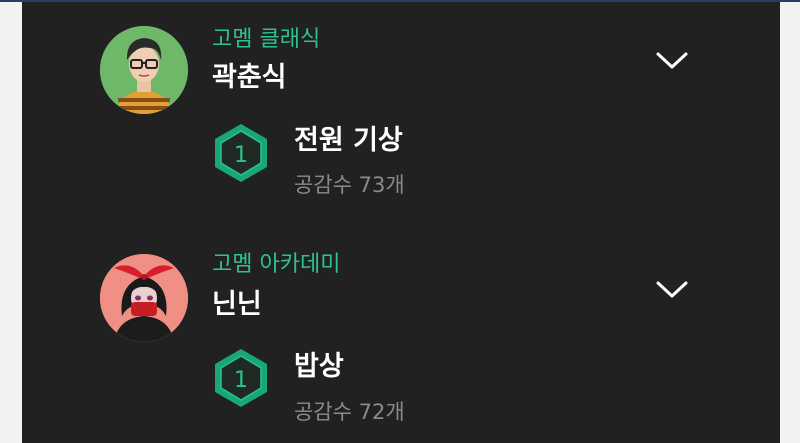  I want to click on member-name: 곽춘식, so click(249, 77).